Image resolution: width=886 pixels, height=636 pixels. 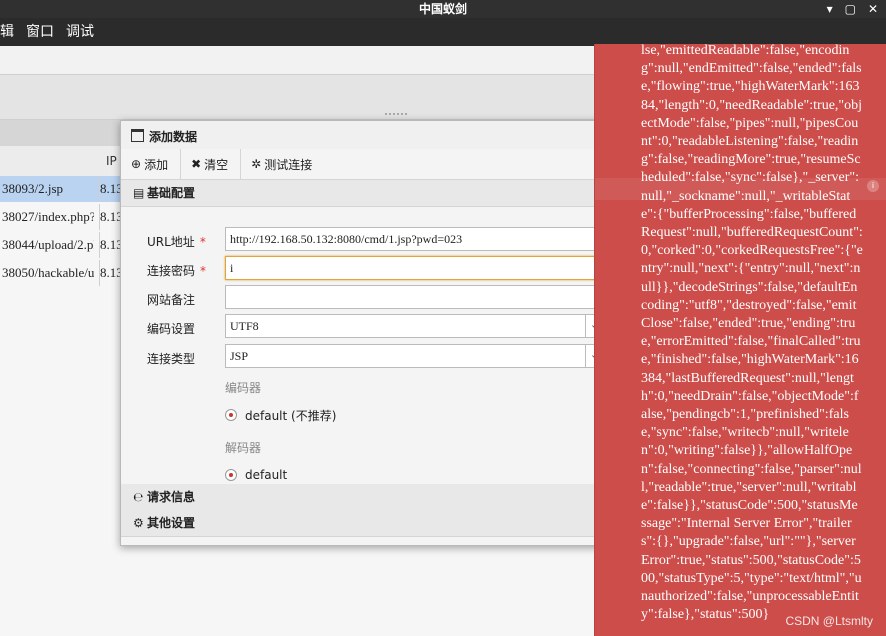 I want to click on menu-edit: 辑, so click(x=10, y=32).